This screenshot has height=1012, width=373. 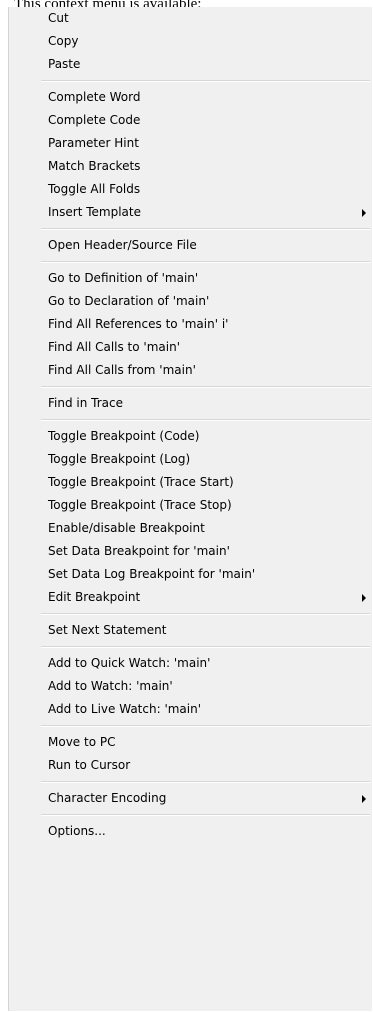 I want to click on menu-item-label: Edit Breakpoint, so click(x=94, y=597).